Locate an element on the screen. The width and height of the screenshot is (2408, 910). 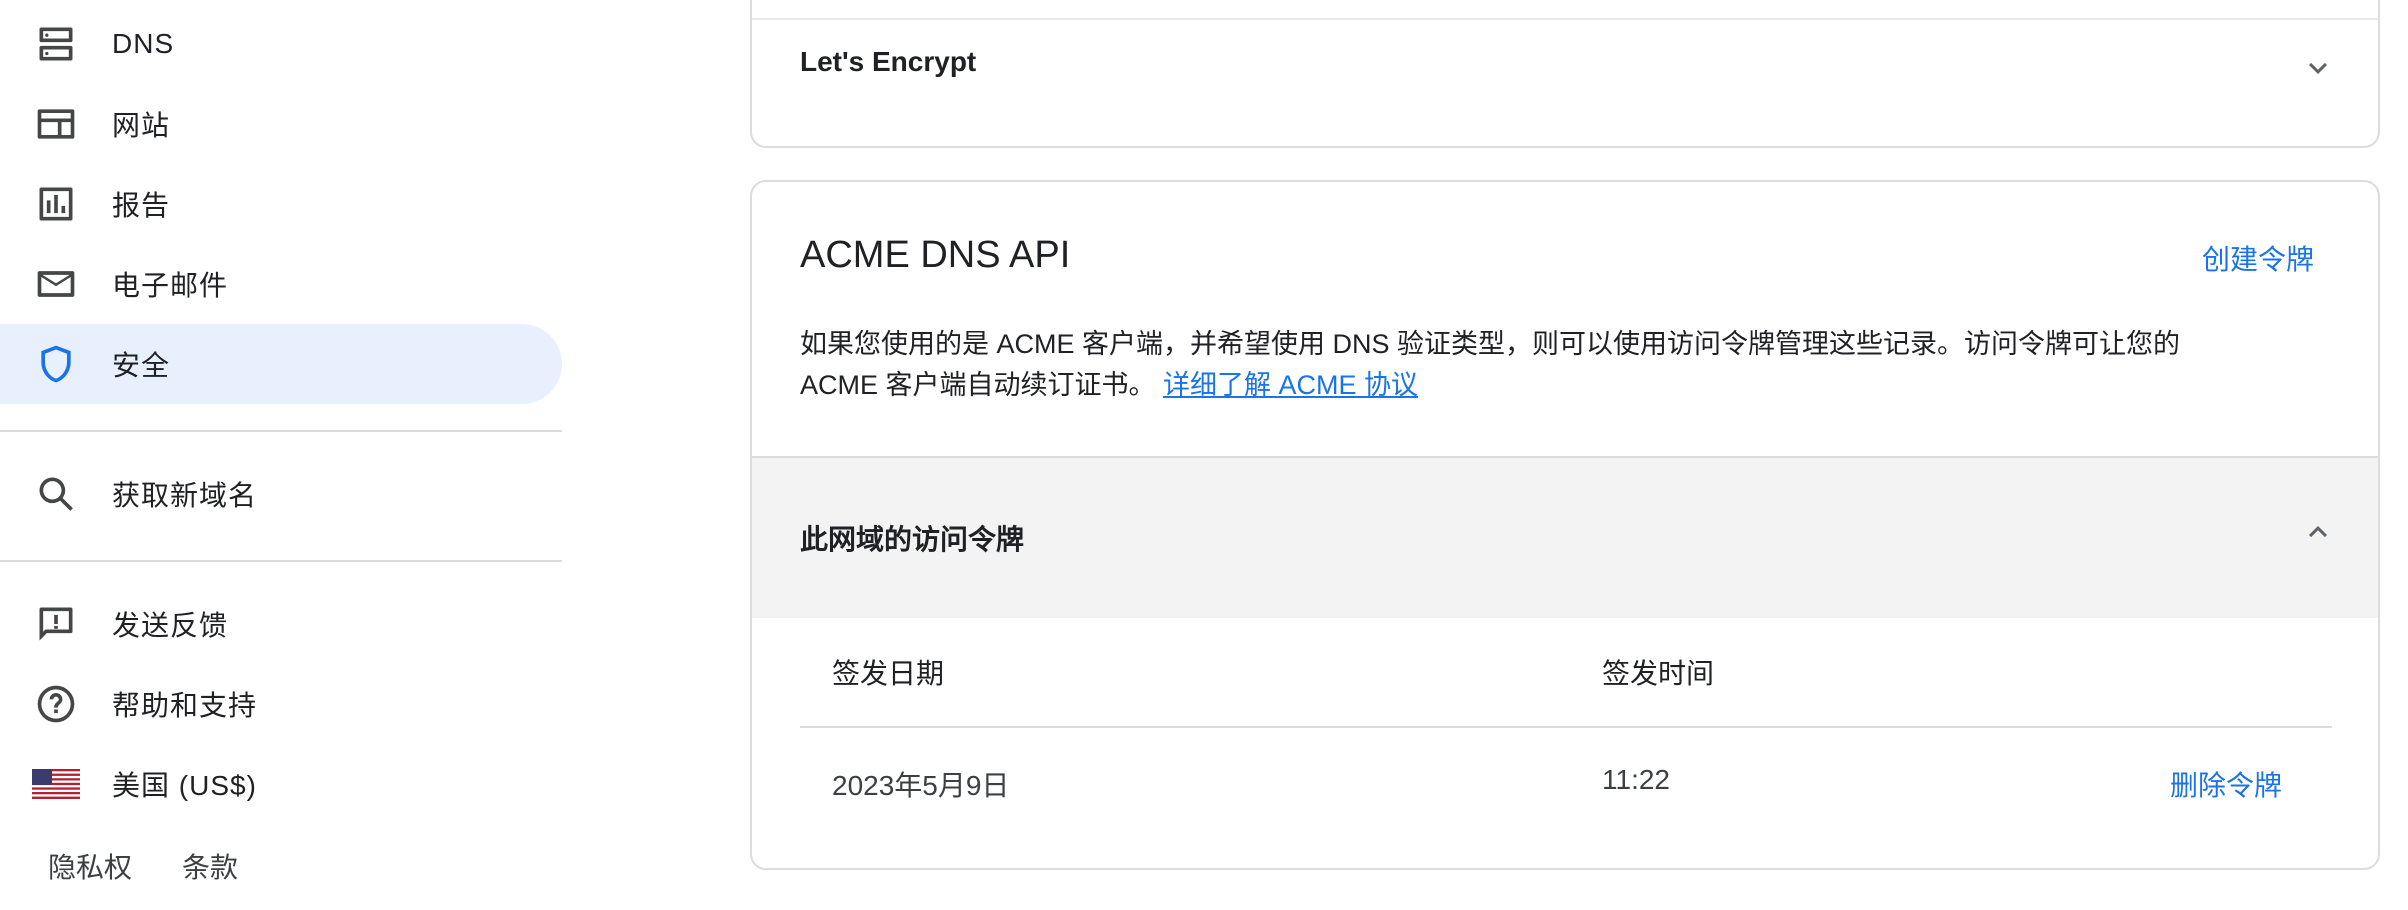
acme-title: ACME DNS API is located at coordinates (935, 255).